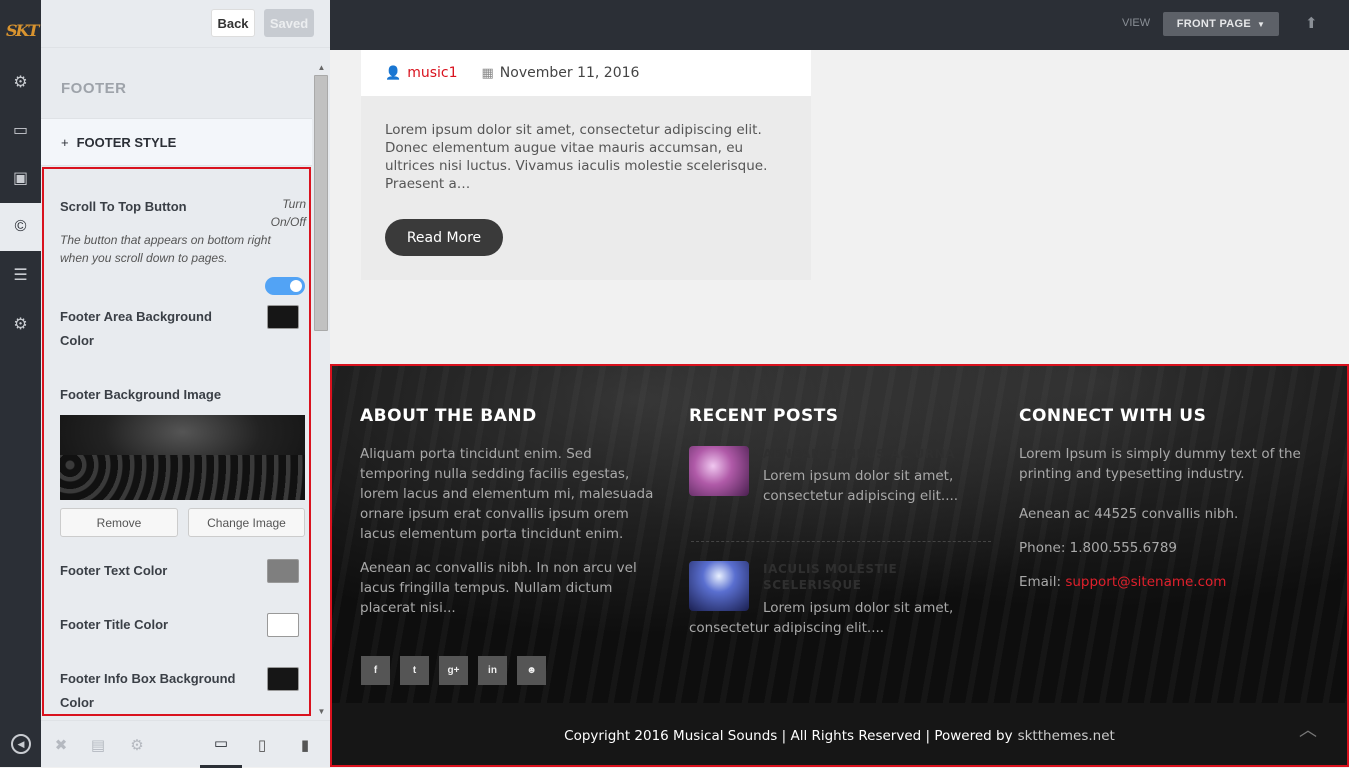 The image size is (1349, 768). Describe the element at coordinates (1113, 416) in the screenshot. I see `connect-title: CONNECT WITH US` at that location.